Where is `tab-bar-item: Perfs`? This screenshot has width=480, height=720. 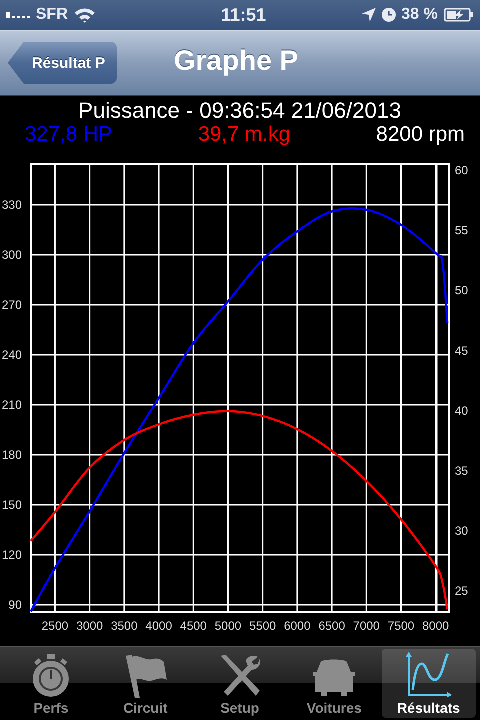
tab-bar-item: Perfs is located at coordinates (51, 683).